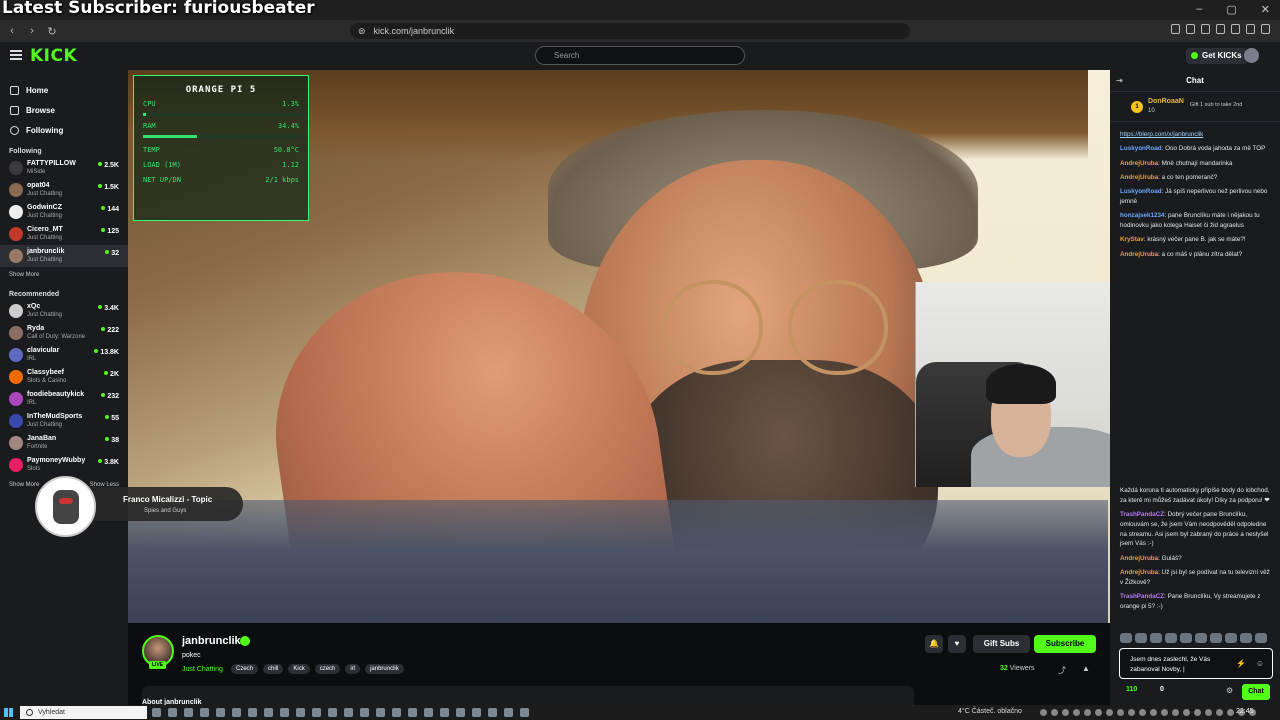 The image size is (1280, 720). What do you see at coordinates (299, 669) in the screenshot?
I see `tag: Kick` at bounding box center [299, 669].